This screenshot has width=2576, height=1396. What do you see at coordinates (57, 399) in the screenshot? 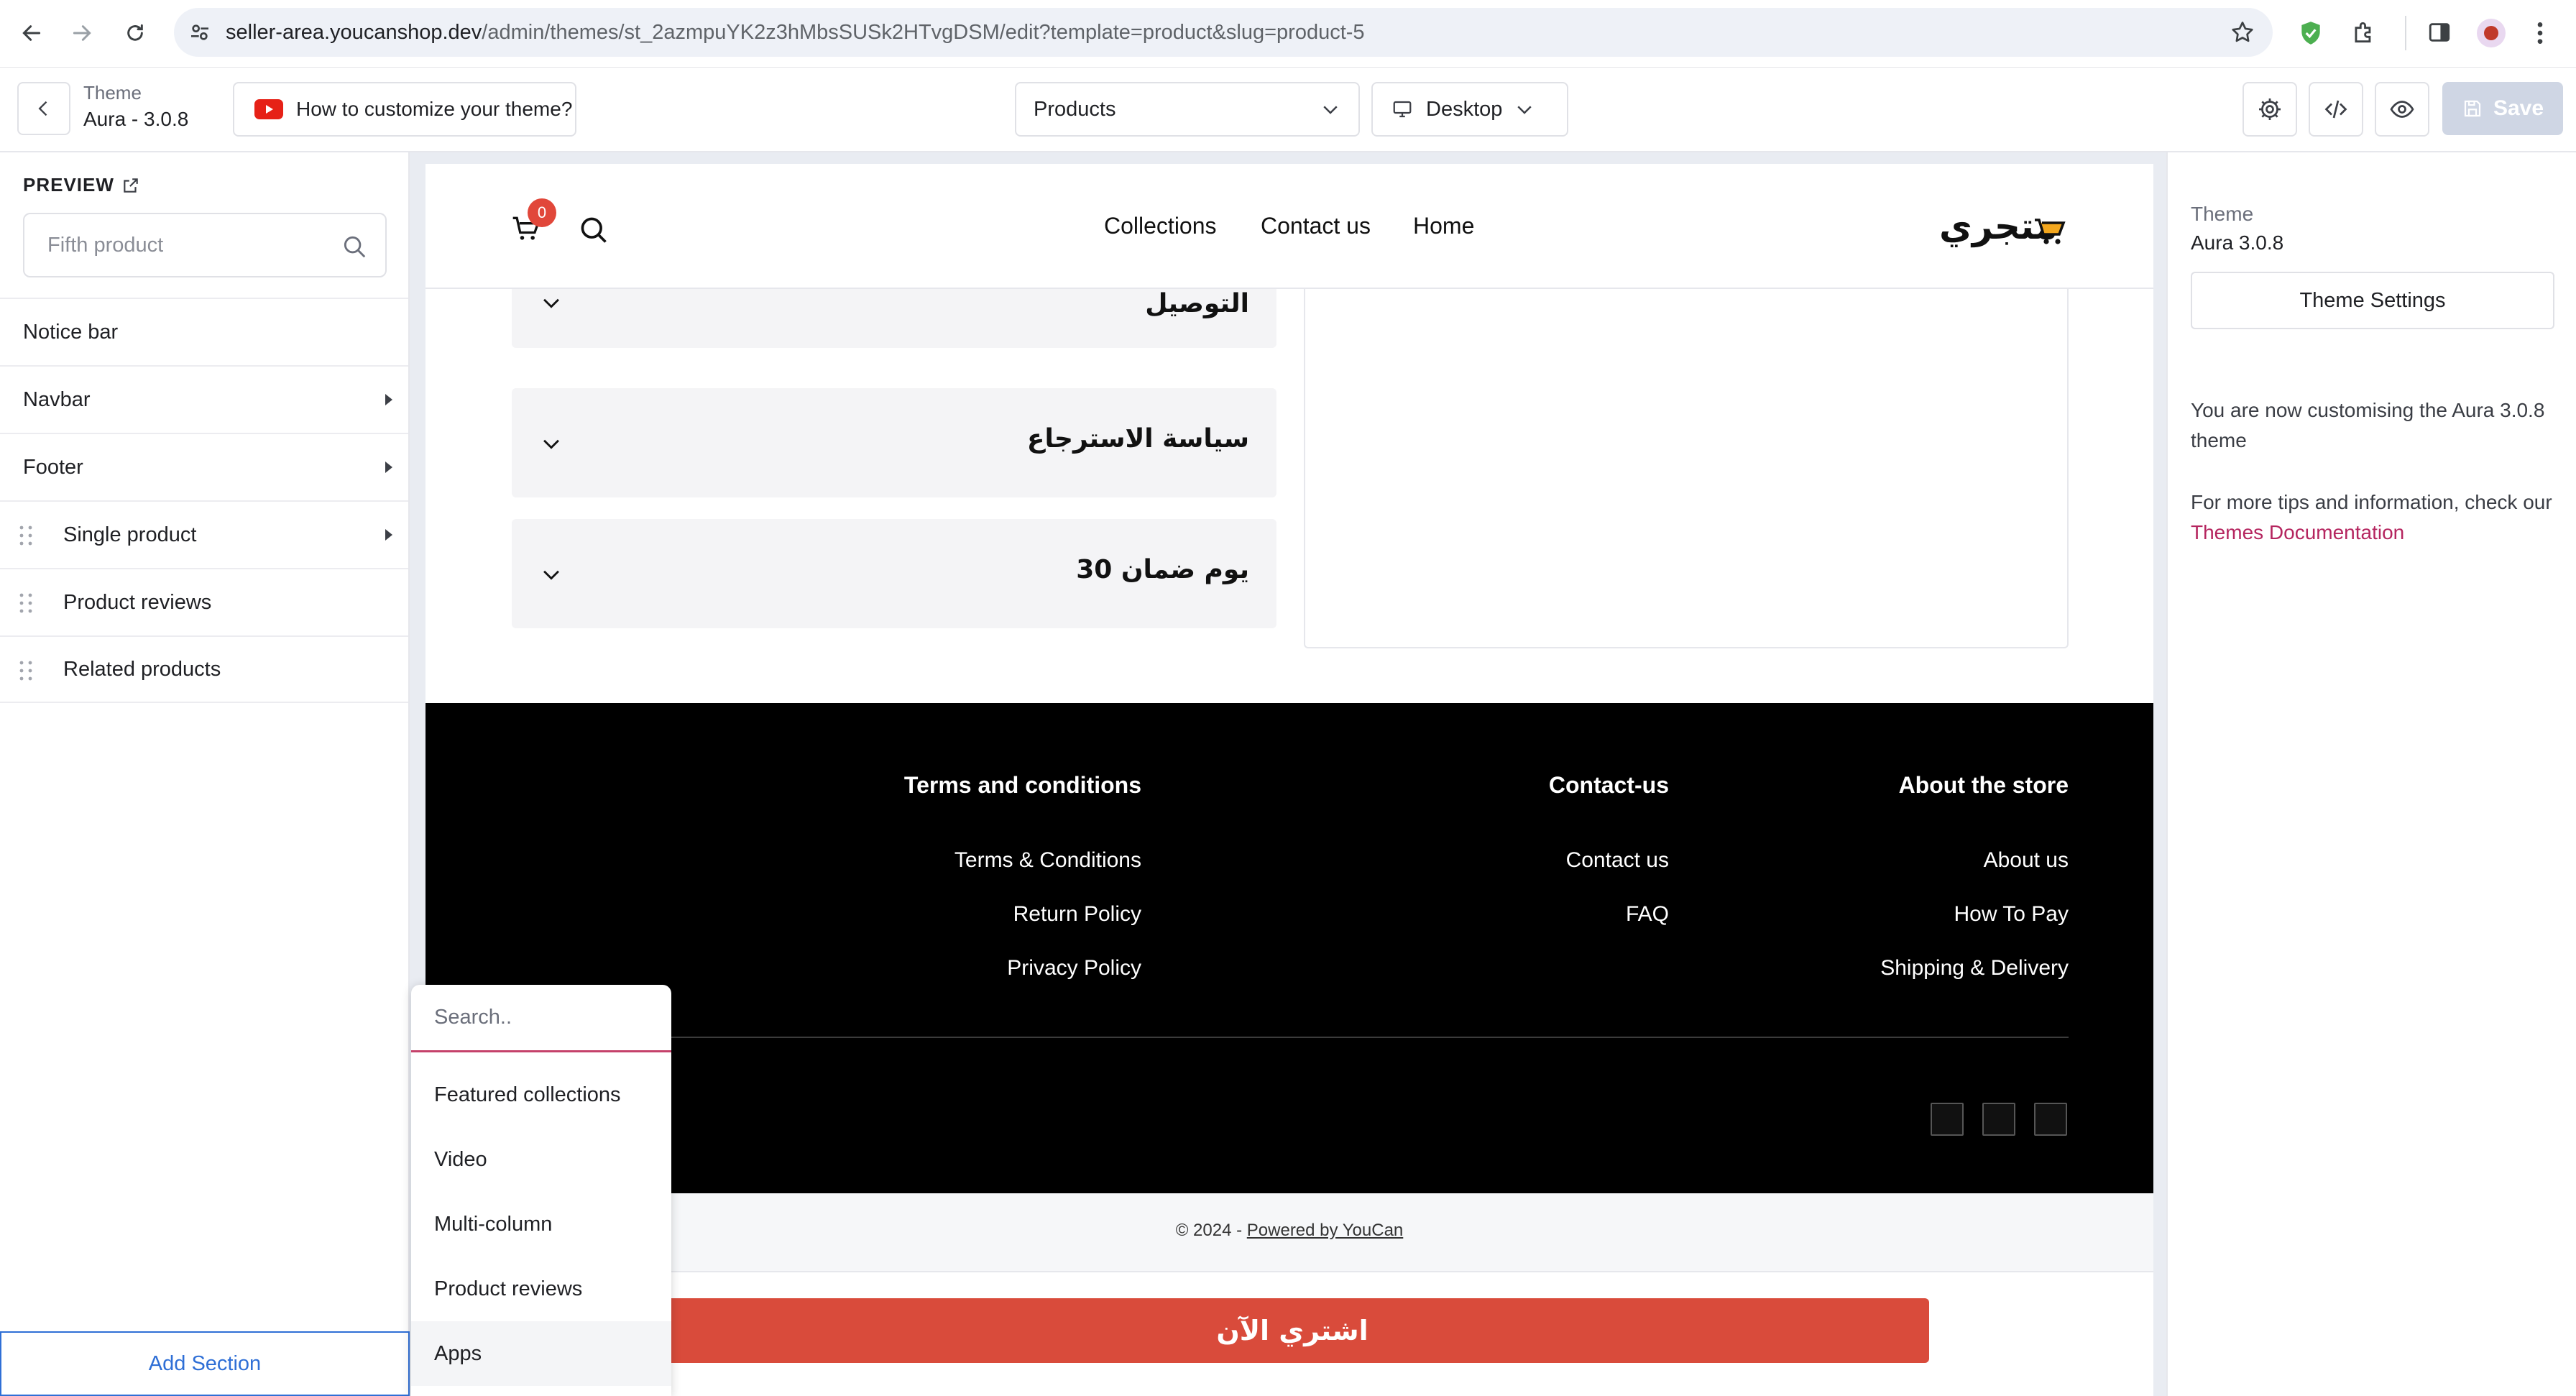
I see `sidebar-item-label: Navbar` at bounding box center [57, 399].